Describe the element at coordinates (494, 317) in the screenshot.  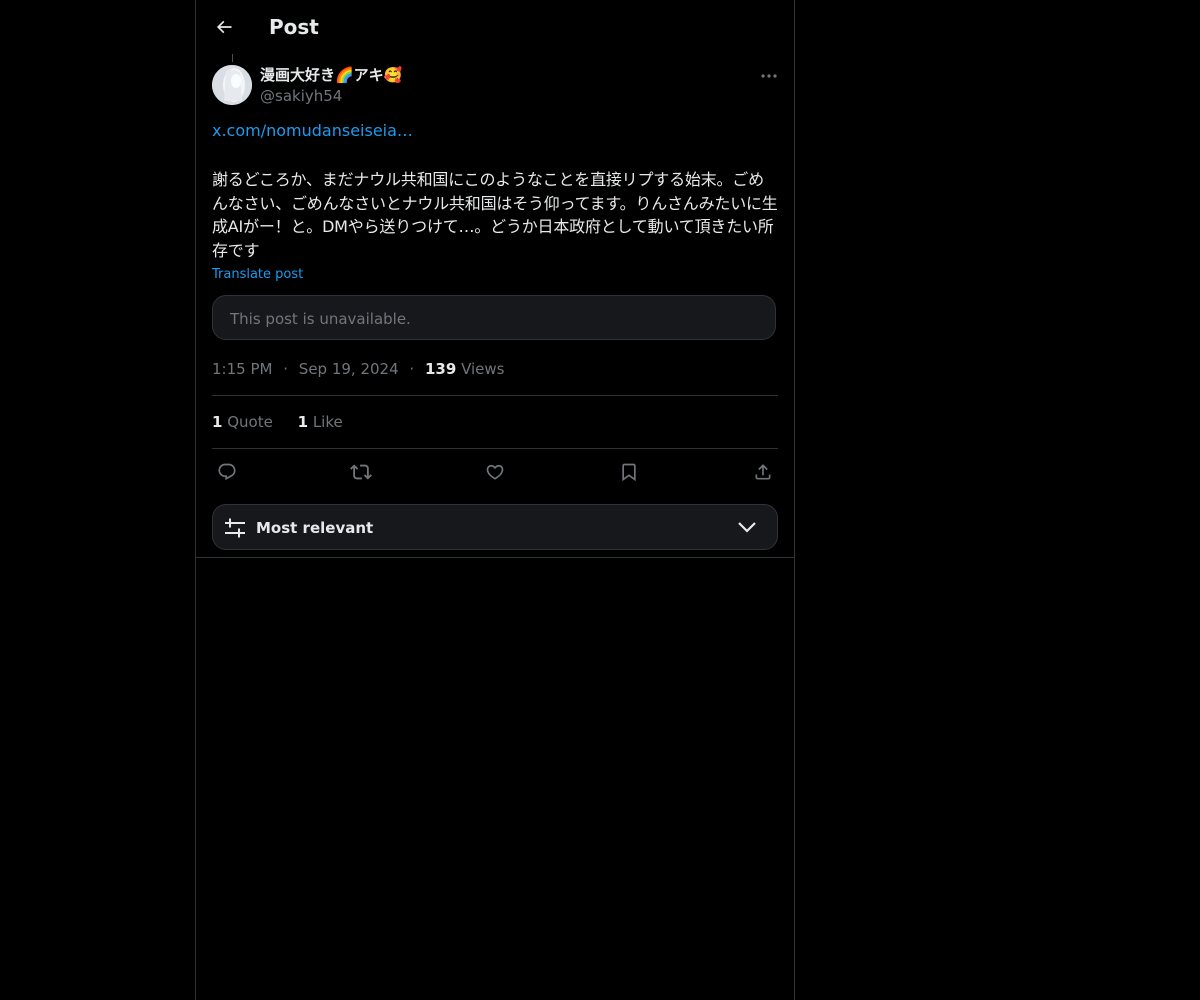
I see `embedded-post-unavailable: This post is unavailable.` at that location.